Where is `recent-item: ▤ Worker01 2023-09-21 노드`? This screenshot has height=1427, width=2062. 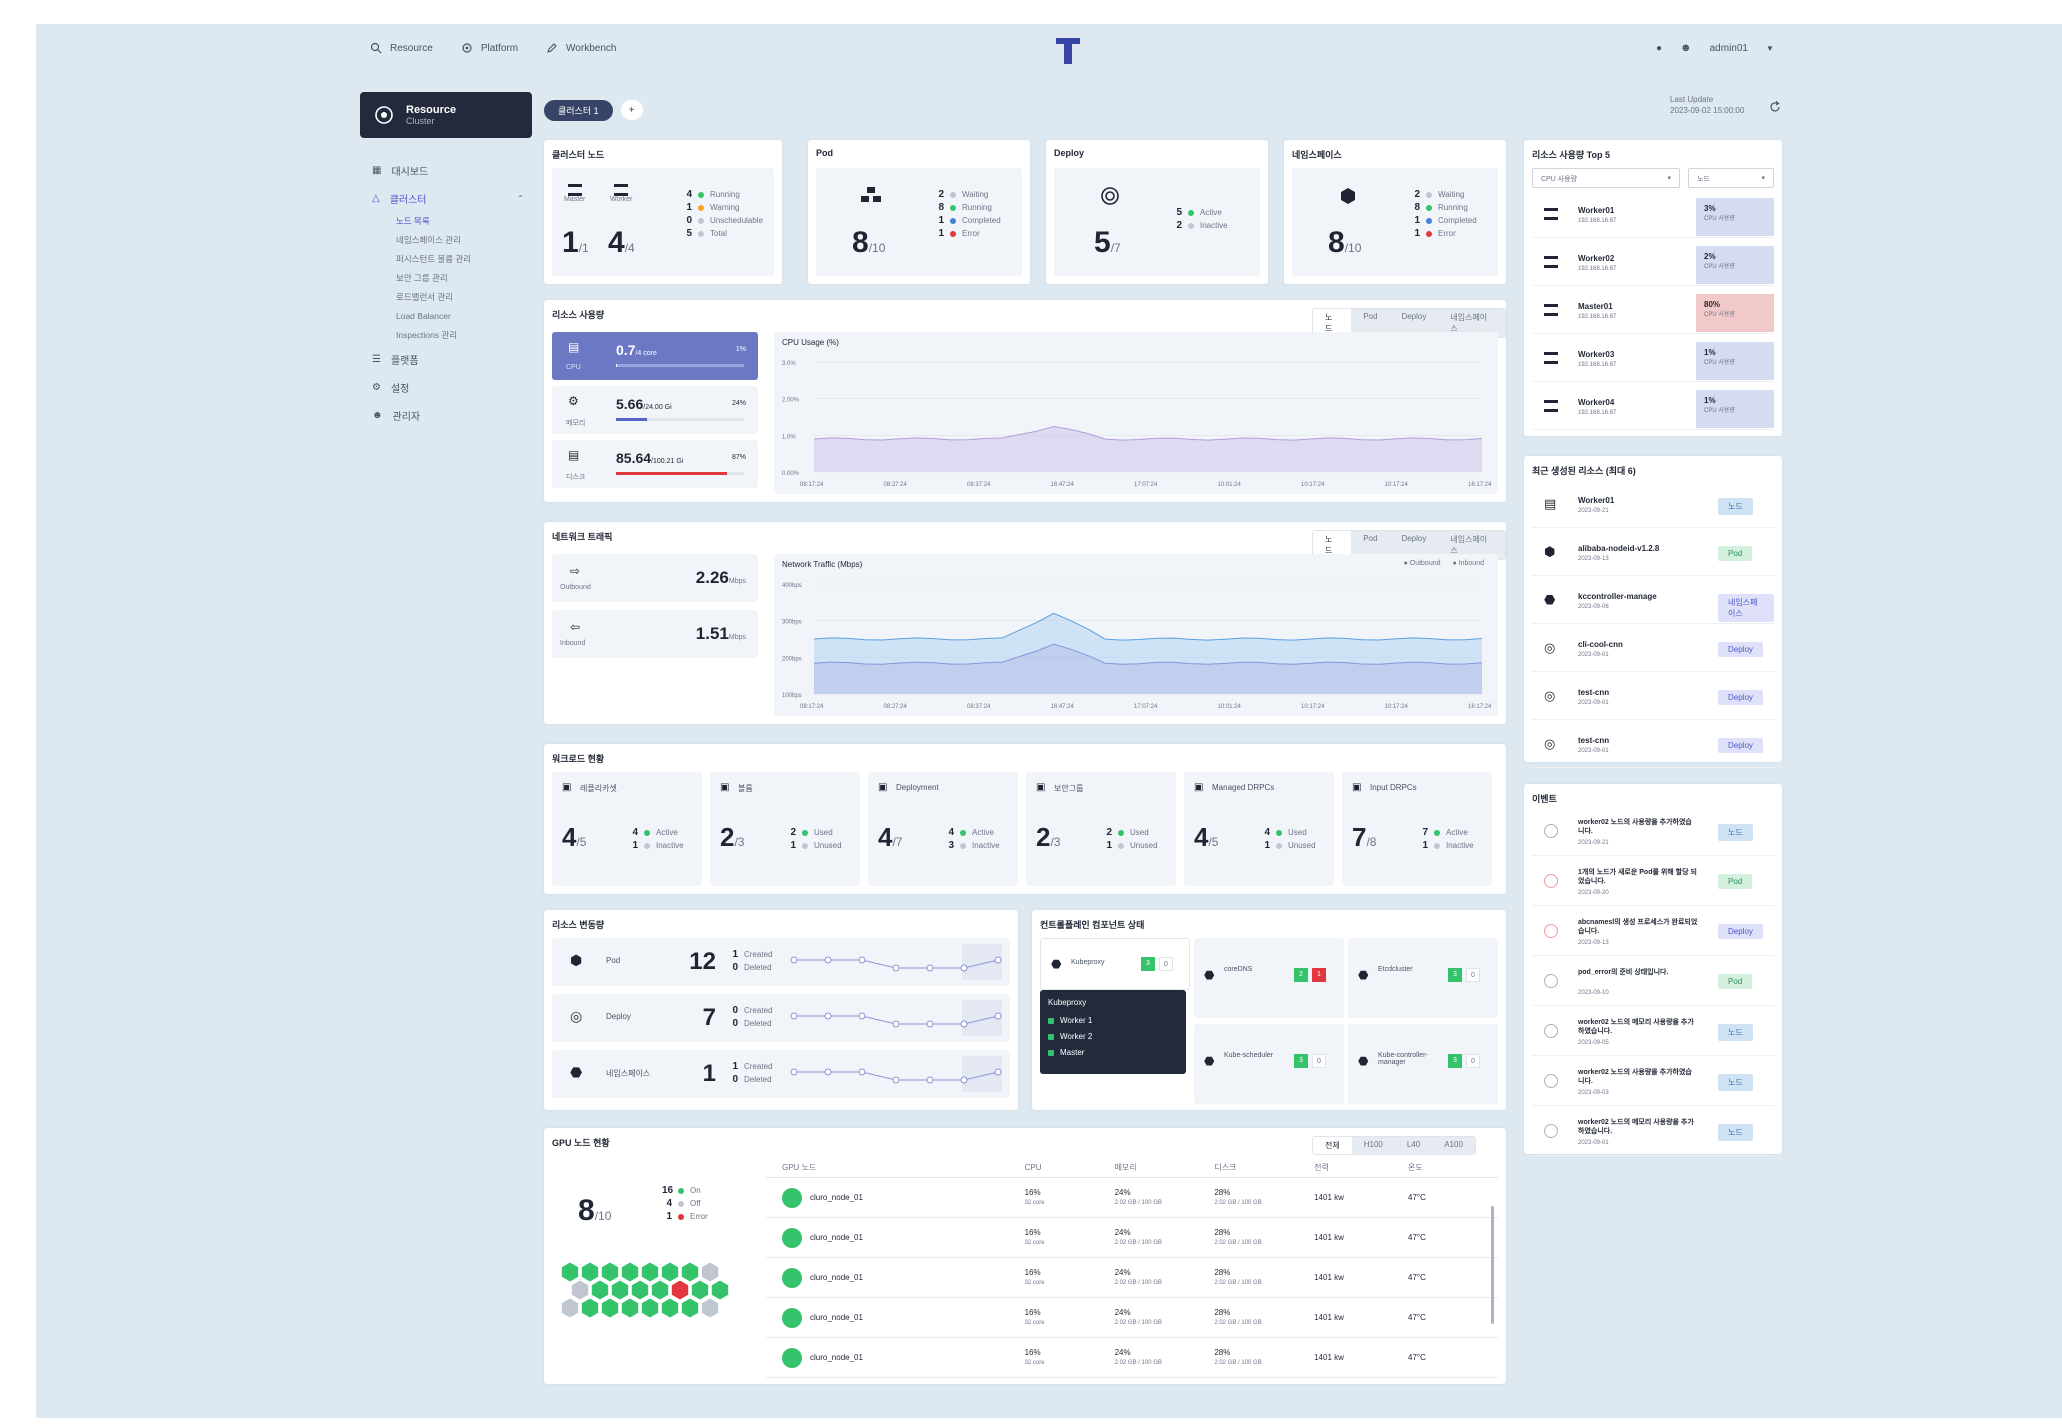
recent-item: ▤ Worker01 2023-09-21 노드 is located at coordinates (1653, 506).